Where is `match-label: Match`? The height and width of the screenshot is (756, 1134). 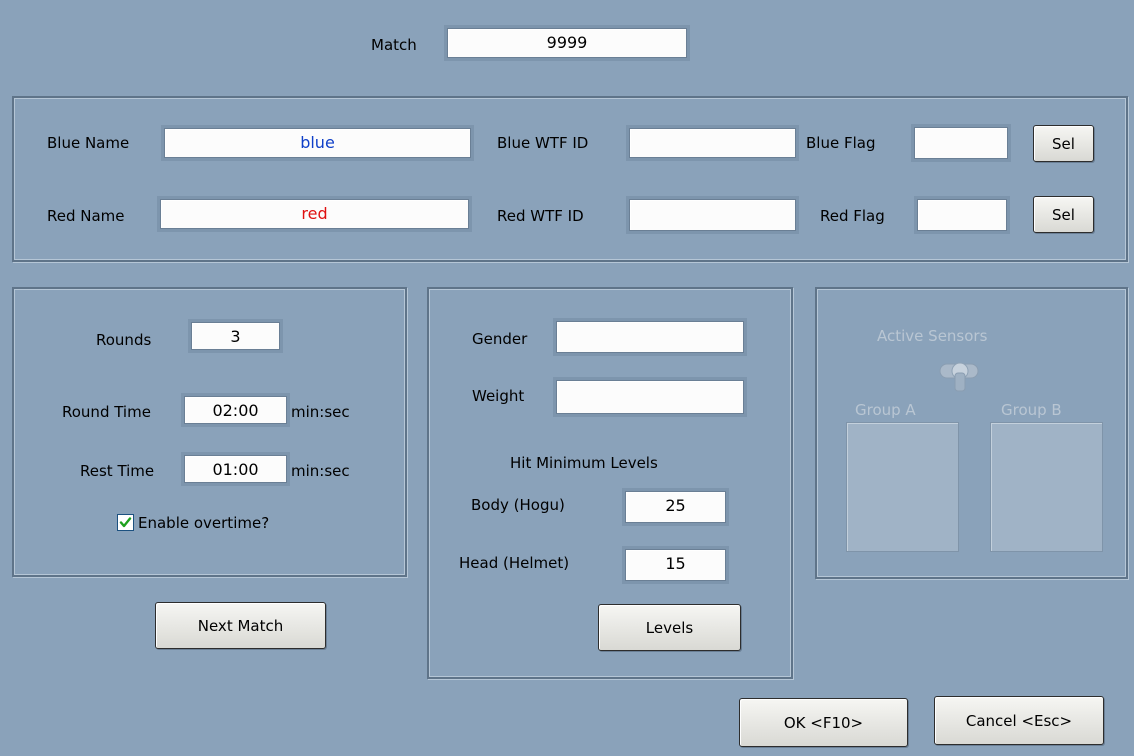
match-label: Match is located at coordinates (394, 45).